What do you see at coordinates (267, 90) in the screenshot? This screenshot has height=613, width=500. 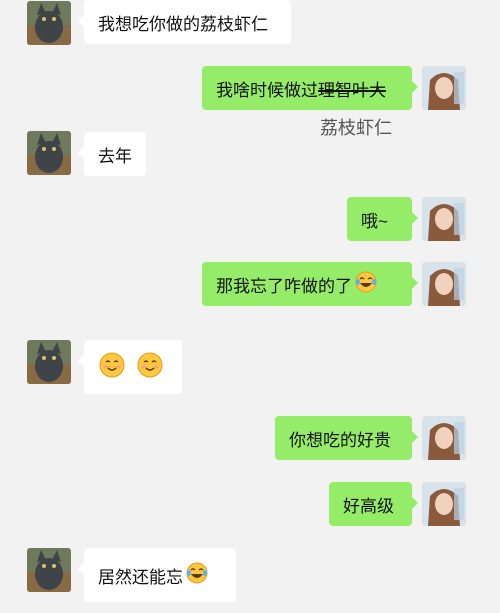 I see `message-text: 我啥时候做过` at bounding box center [267, 90].